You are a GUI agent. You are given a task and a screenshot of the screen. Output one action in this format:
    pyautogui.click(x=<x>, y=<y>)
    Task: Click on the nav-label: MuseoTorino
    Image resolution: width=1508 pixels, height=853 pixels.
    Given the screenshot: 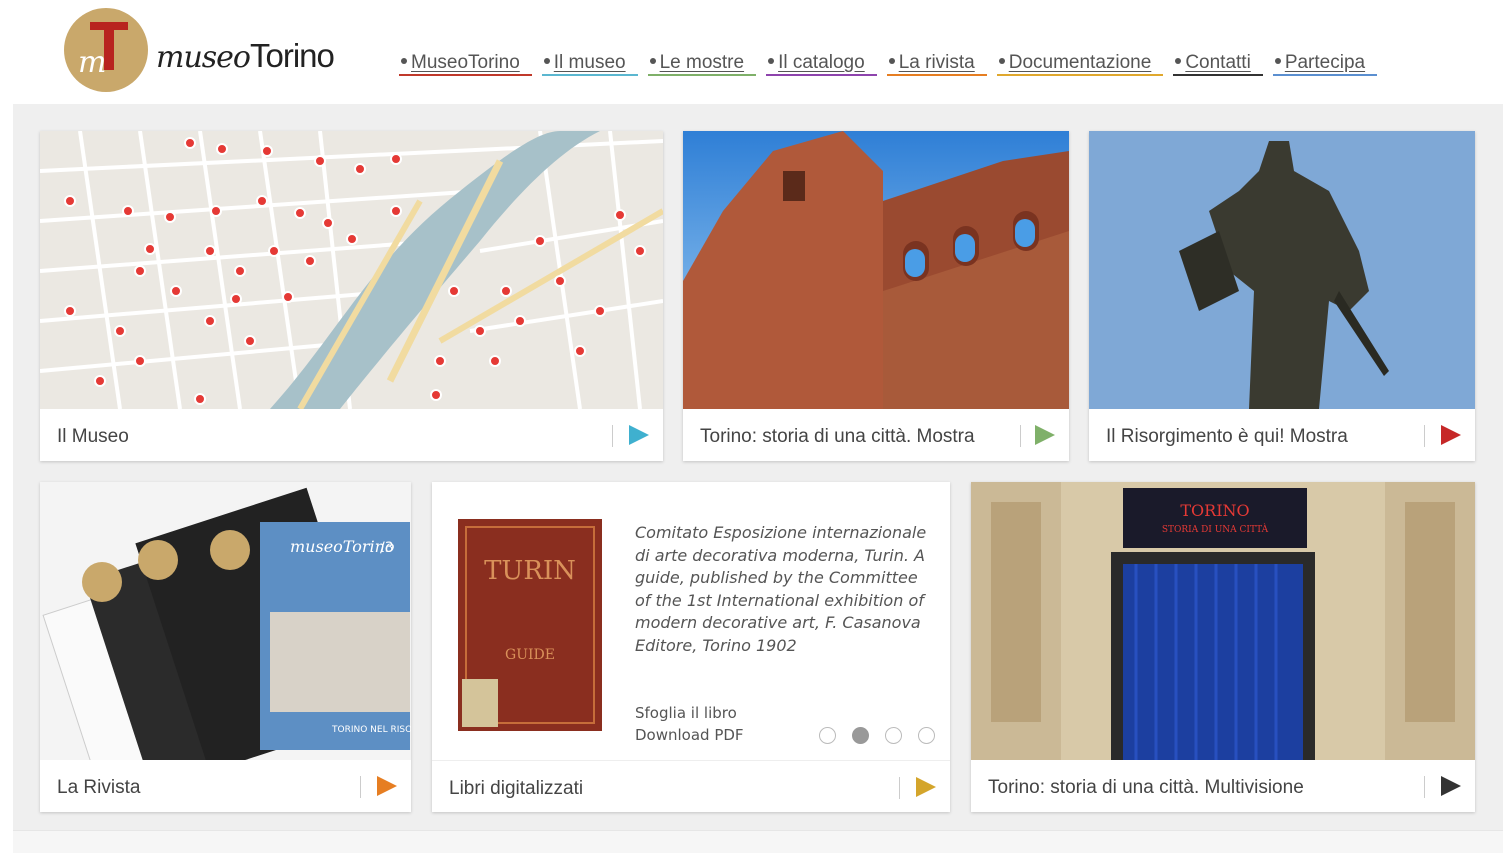 What is the action you would take?
    pyautogui.click(x=465, y=62)
    